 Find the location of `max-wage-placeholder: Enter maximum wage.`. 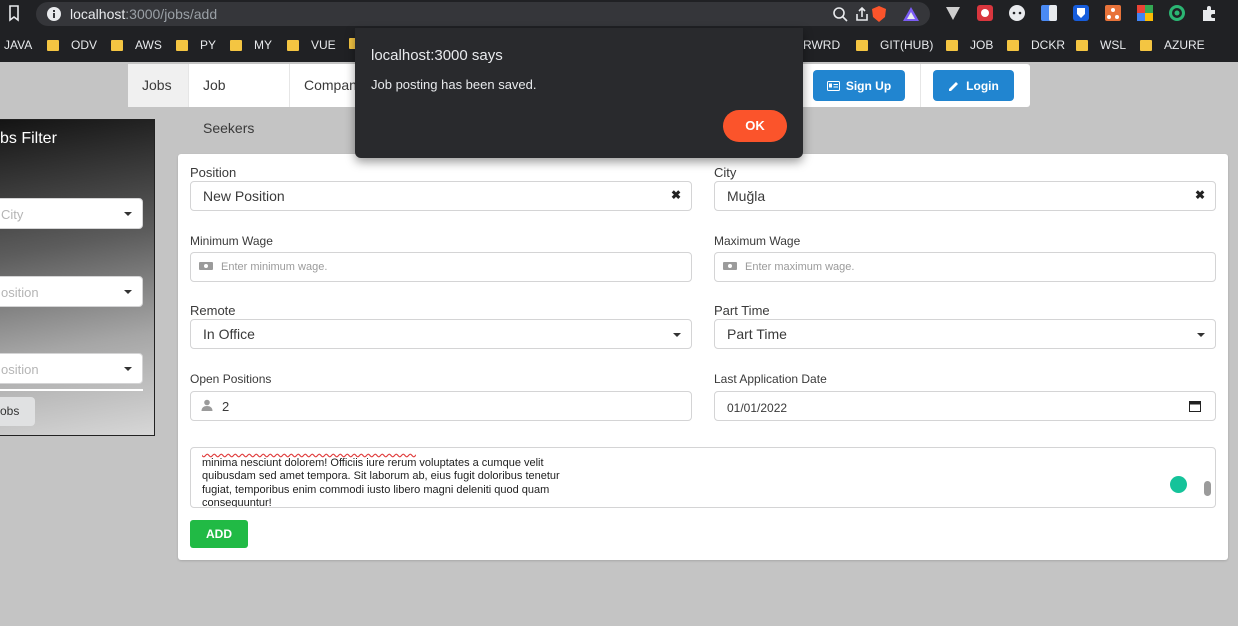

max-wage-placeholder: Enter maximum wage. is located at coordinates (800, 267).